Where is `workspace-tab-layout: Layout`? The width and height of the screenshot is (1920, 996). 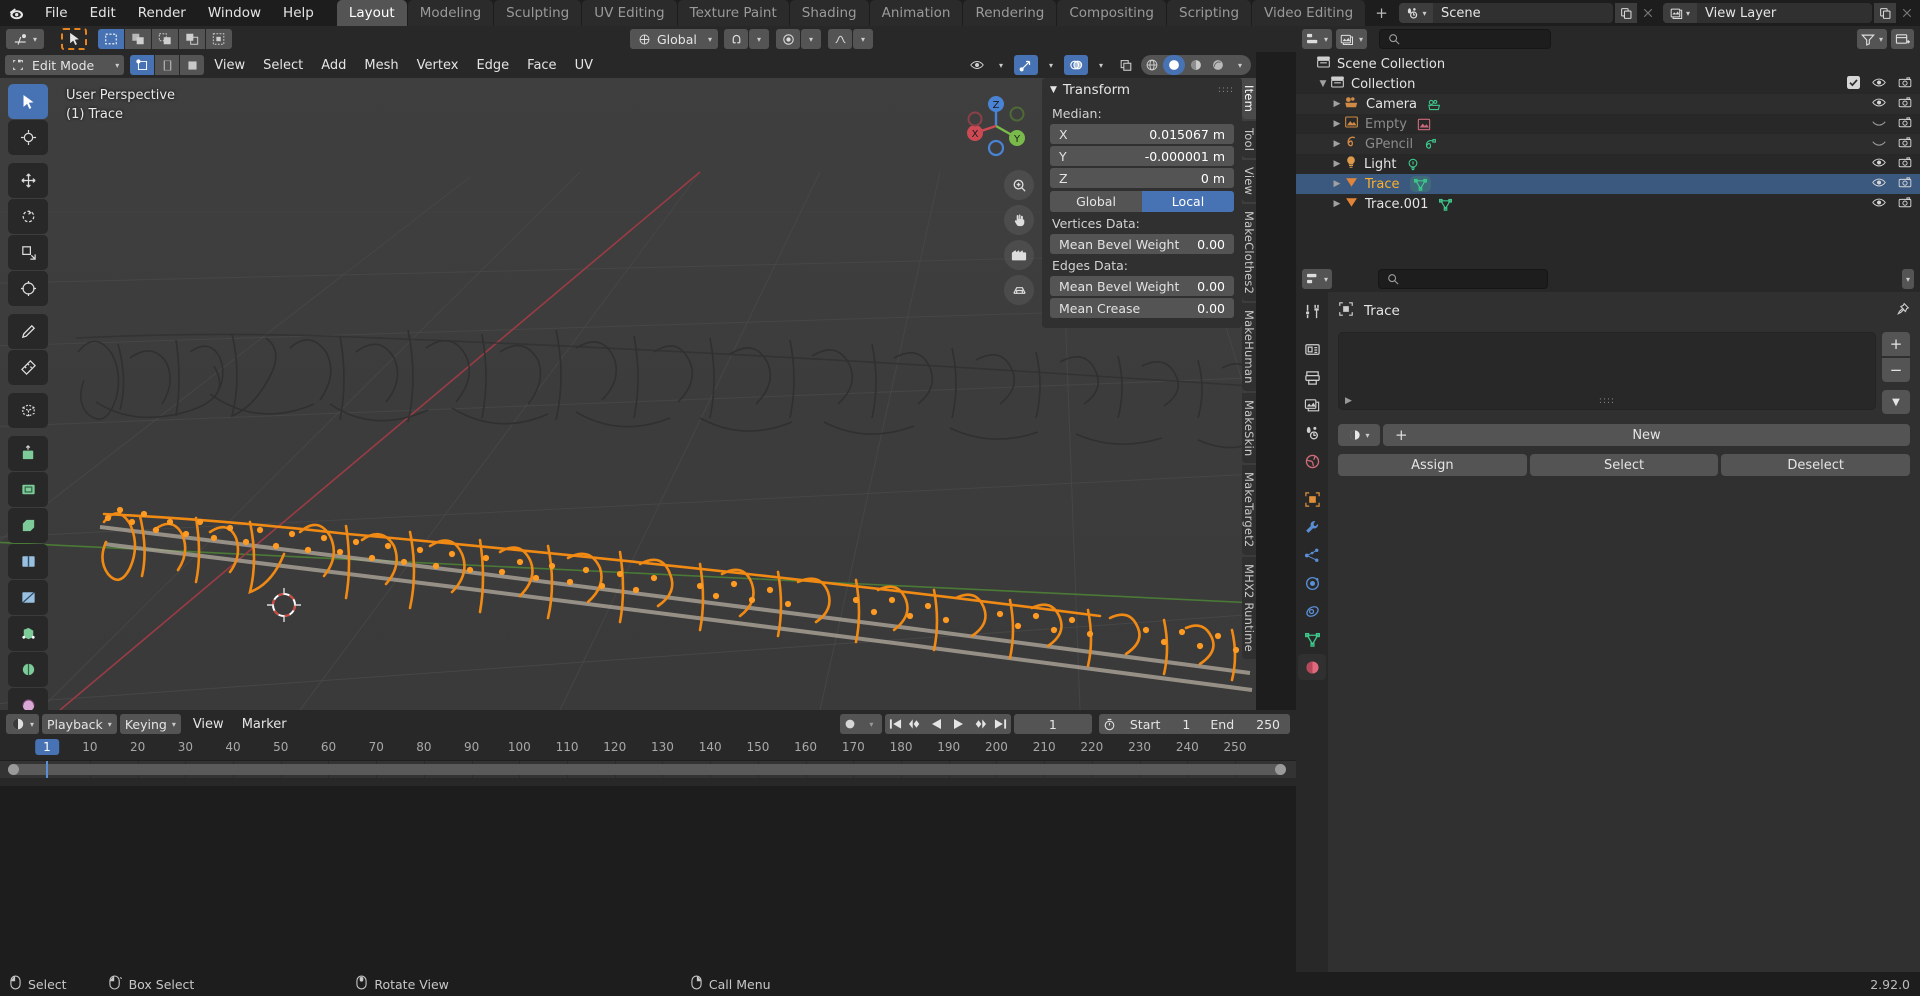
workspace-tab-layout: Layout is located at coordinates (371, 13).